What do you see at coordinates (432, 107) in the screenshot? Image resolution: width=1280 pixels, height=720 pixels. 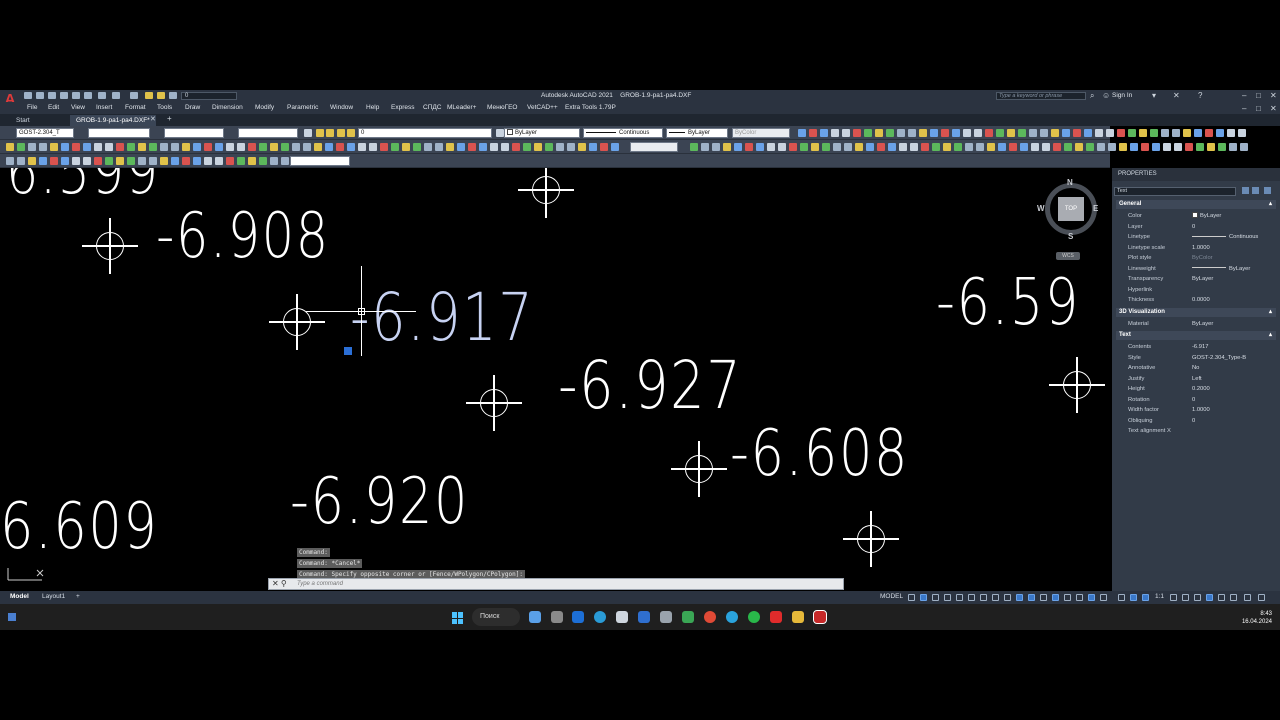 I see `menu-spds: СПДС` at bounding box center [432, 107].